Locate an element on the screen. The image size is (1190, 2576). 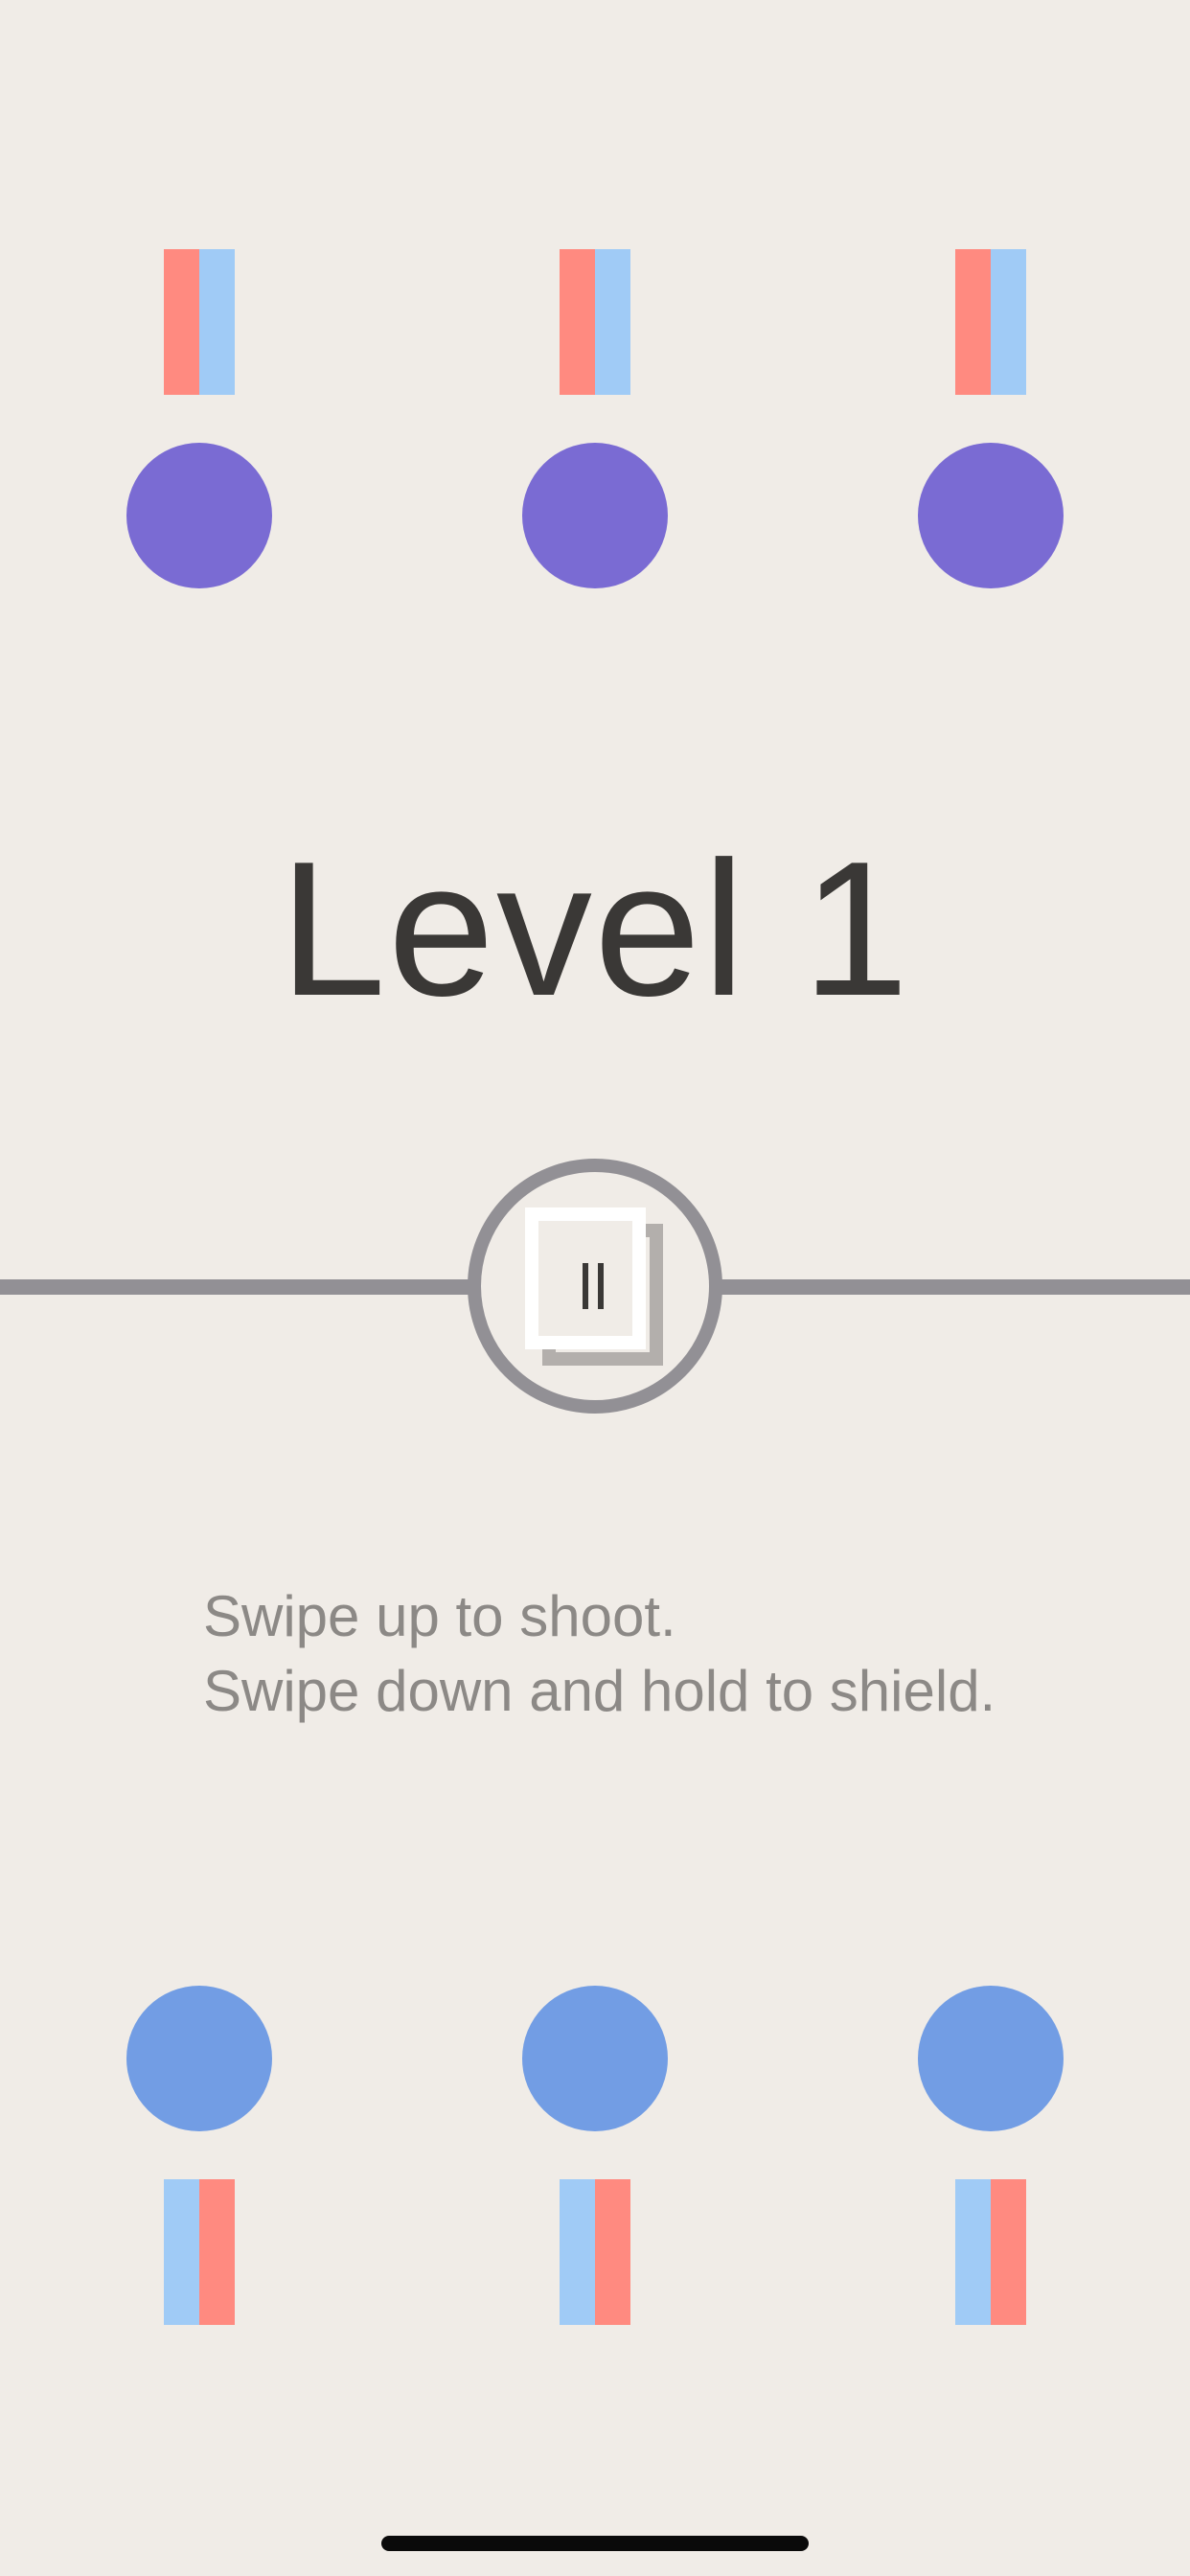
enemy-bar-2-left is located at coordinates (577, 322).